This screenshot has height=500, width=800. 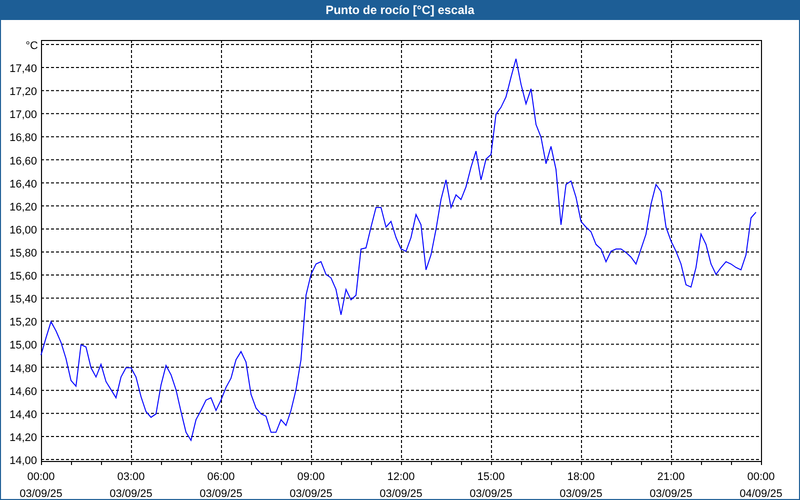 What do you see at coordinates (23, 368) in the screenshot?
I see `y-axis-label: 14,80` at bounding box center [23, 368].